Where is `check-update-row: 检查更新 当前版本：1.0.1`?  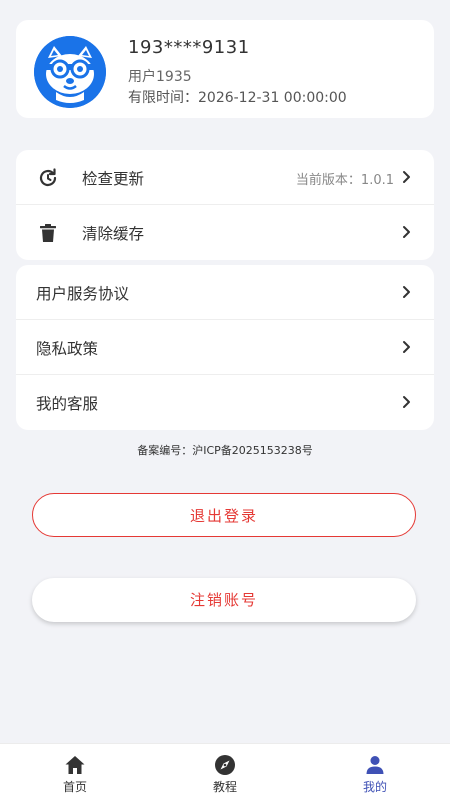 check-update-row: 检查更新 当前版本：1.0.1 is located at coordinates (225, 177).